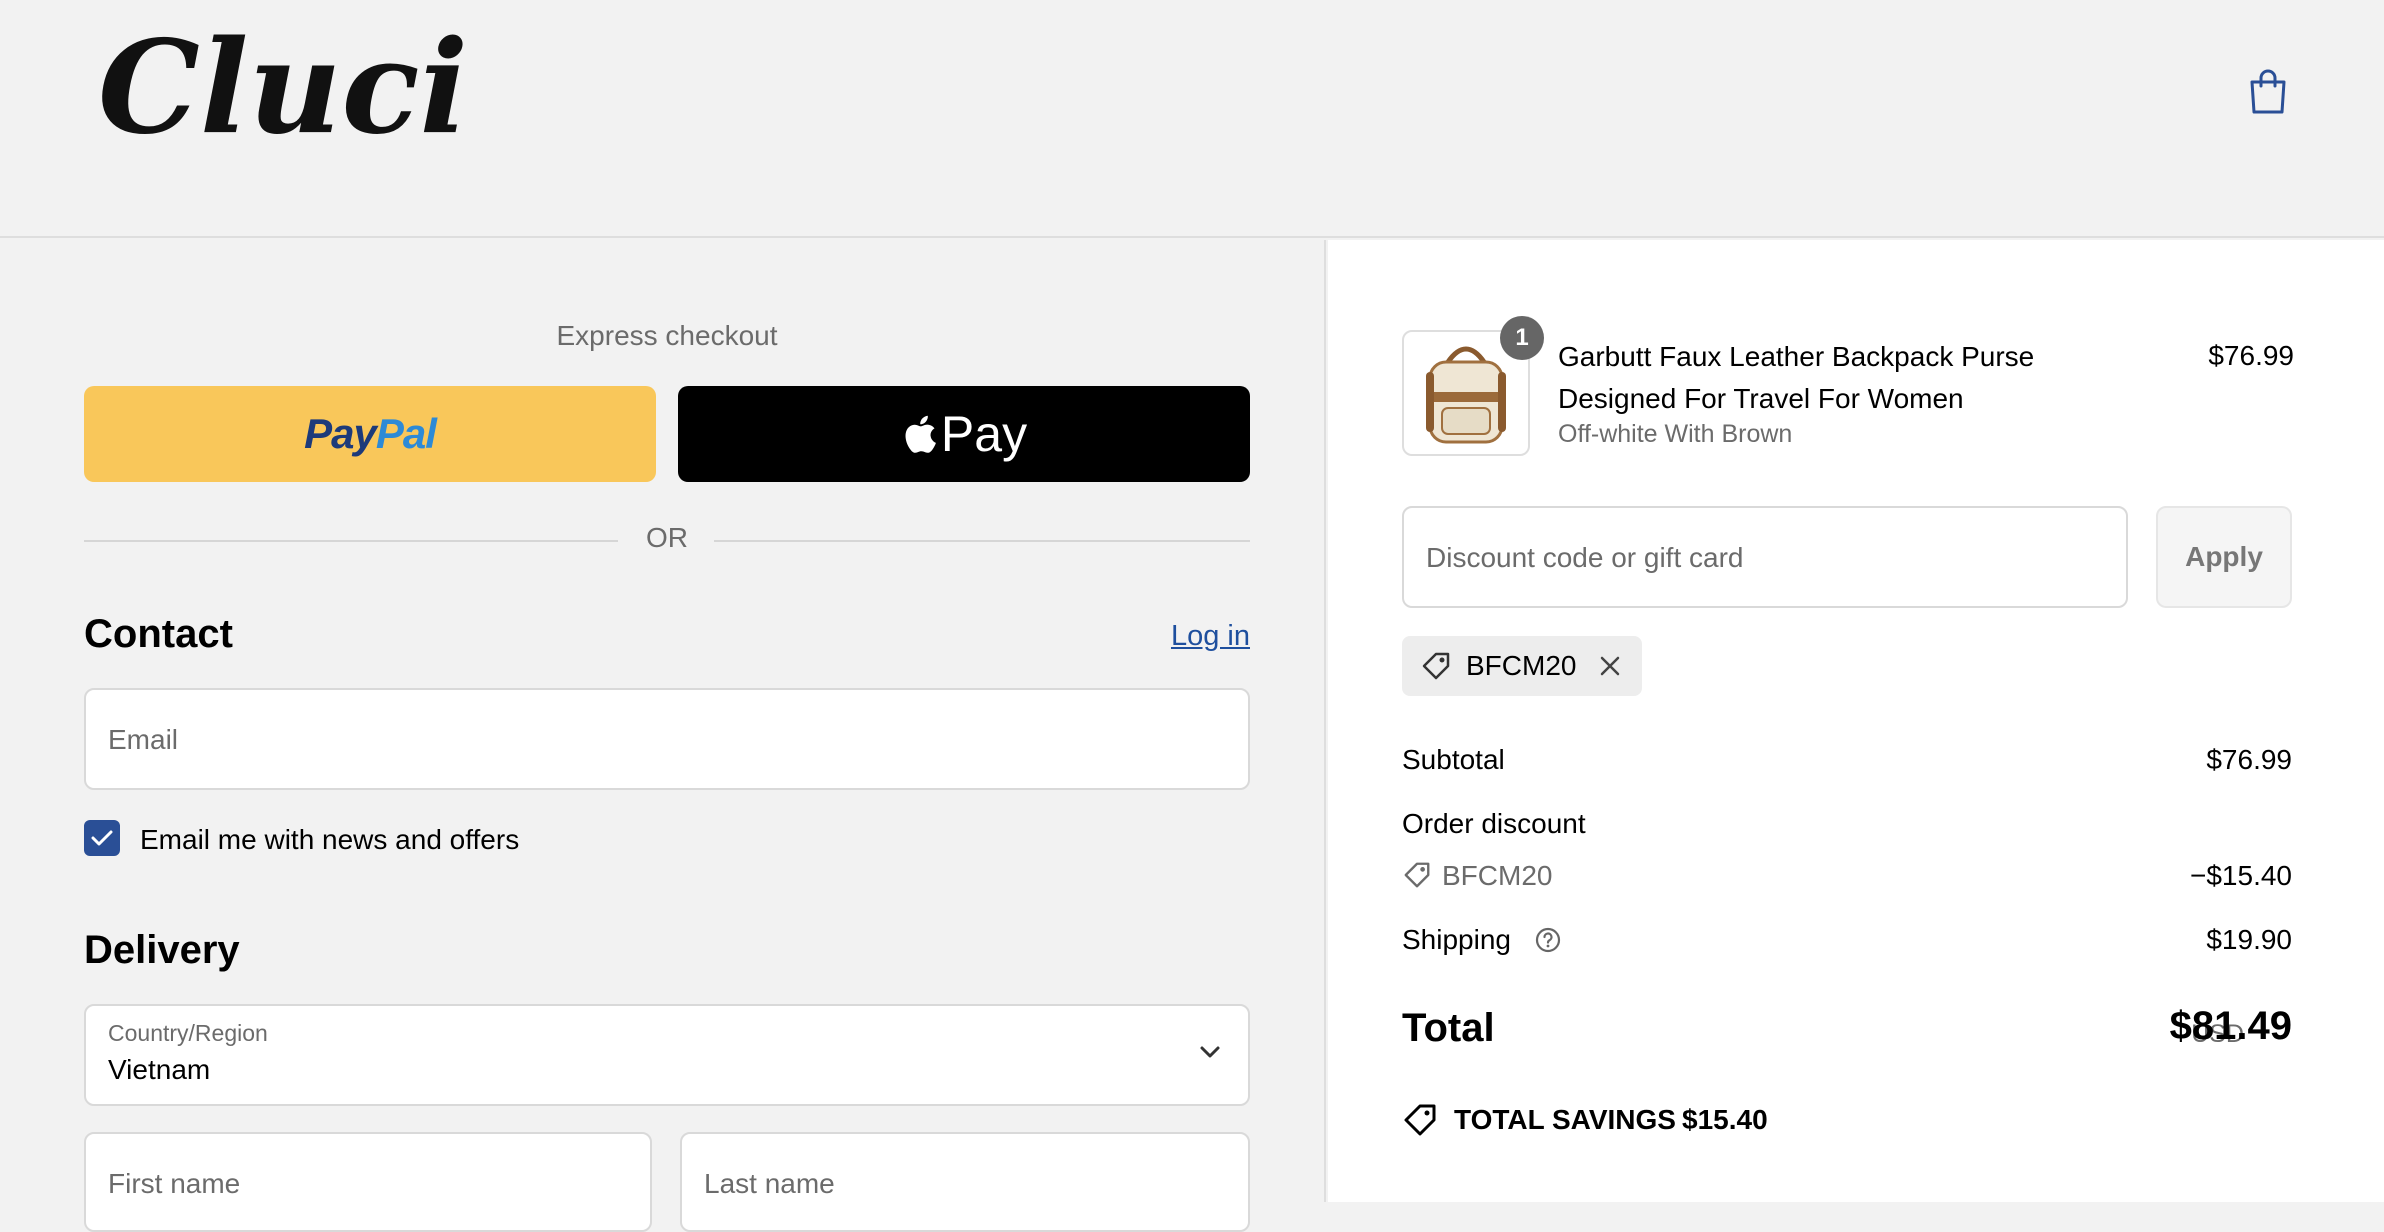 Image resolution: width=2384 pixels, height=1232 pixels. Describe the element at coordinates (1610, 666) in the screenshot. I see `remove-code-icon` at that location.